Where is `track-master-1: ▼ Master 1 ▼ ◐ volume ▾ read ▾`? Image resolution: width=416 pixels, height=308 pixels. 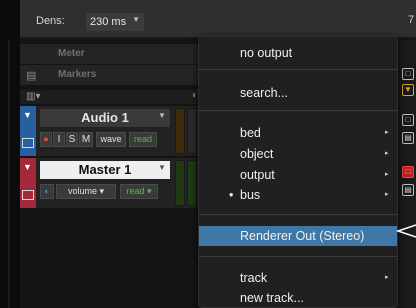
track-master-1: ▼ Master 1 ▼ ◐ volume ▾ read ▾ is located at coordinates (110, 183).